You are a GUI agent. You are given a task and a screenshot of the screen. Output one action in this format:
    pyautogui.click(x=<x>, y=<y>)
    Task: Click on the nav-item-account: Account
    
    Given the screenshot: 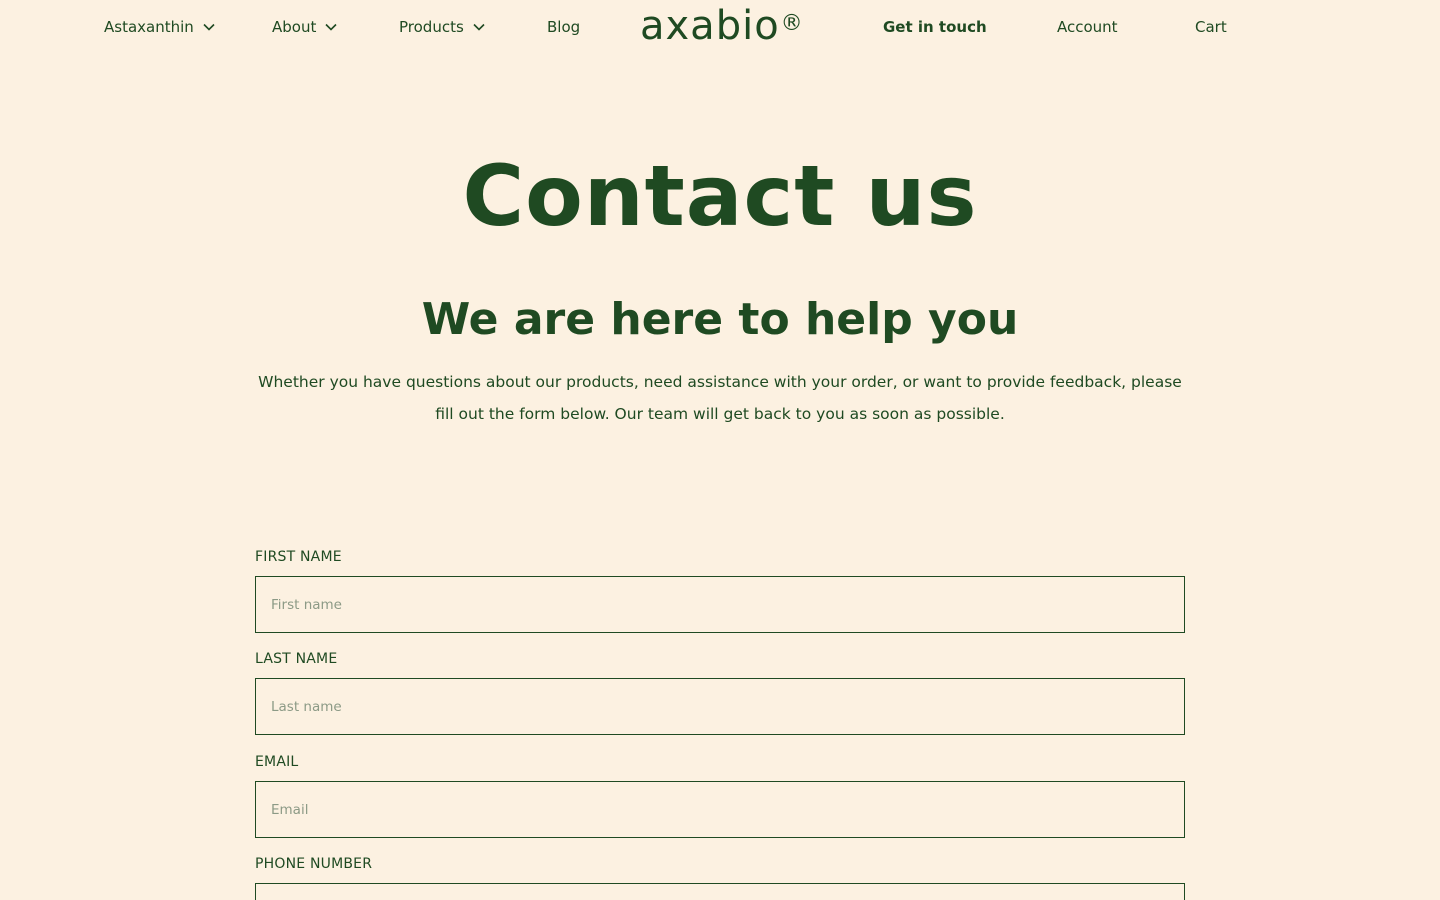 What is the action you would take?
    pyautogui.click(x=1087, y=27)
    